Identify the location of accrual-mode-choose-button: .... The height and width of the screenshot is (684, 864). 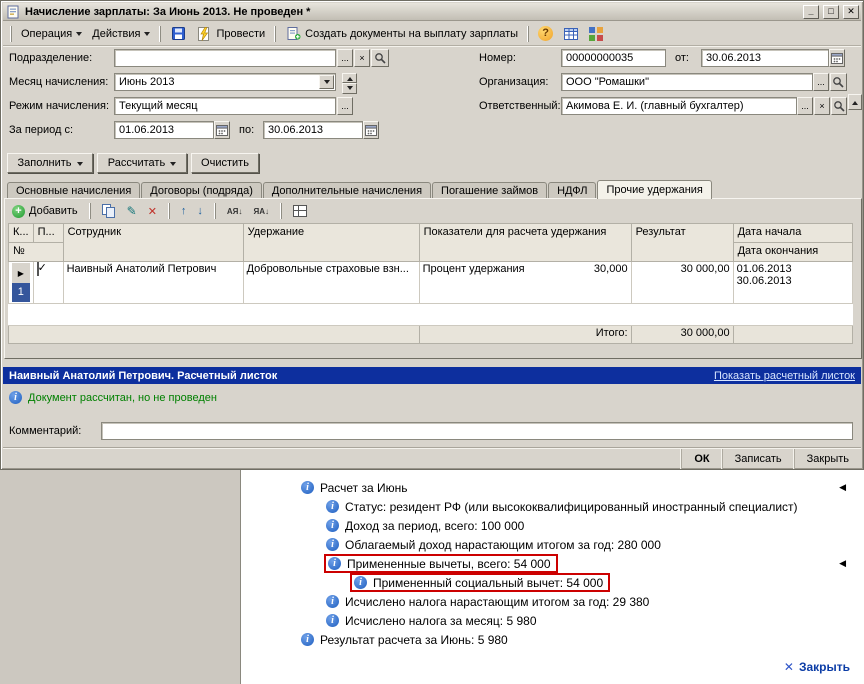
(345, 106).